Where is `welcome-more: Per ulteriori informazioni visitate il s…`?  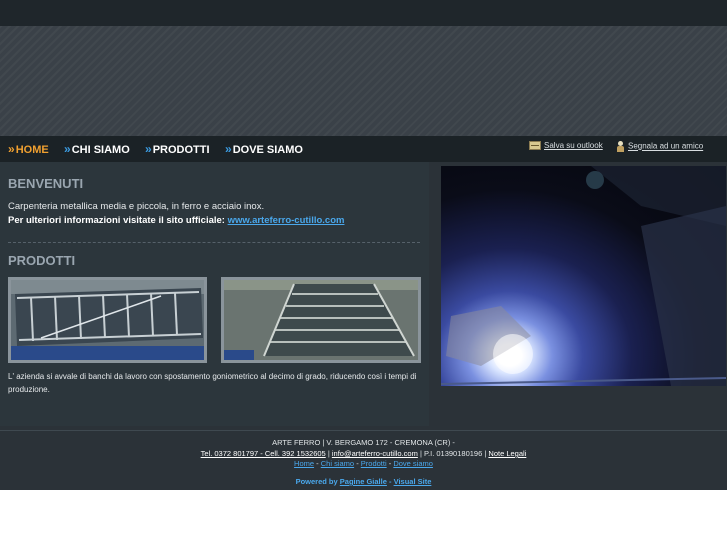 welcome-more: Per ulteriori informazioni visitate il s… is located at coordinates (176, 220).